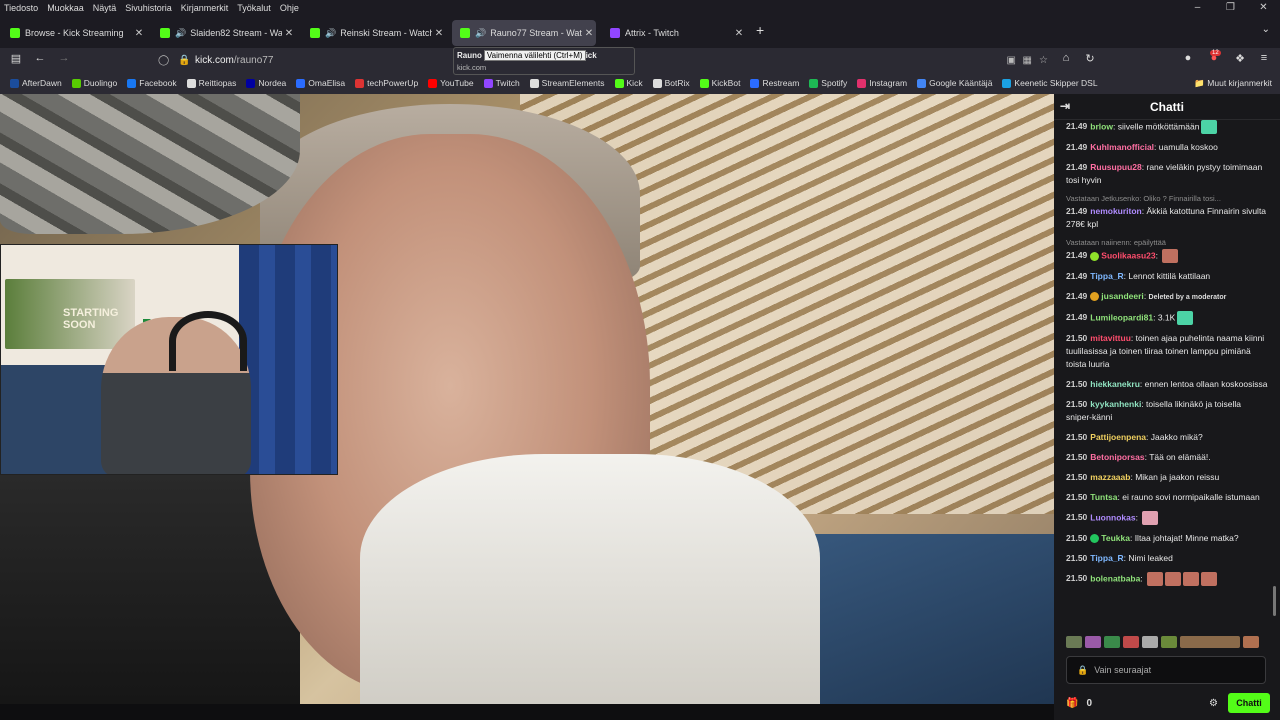  Describe the element at coordinates (64, 58) in the screenshot. I see `forward-icon: →` at that location.